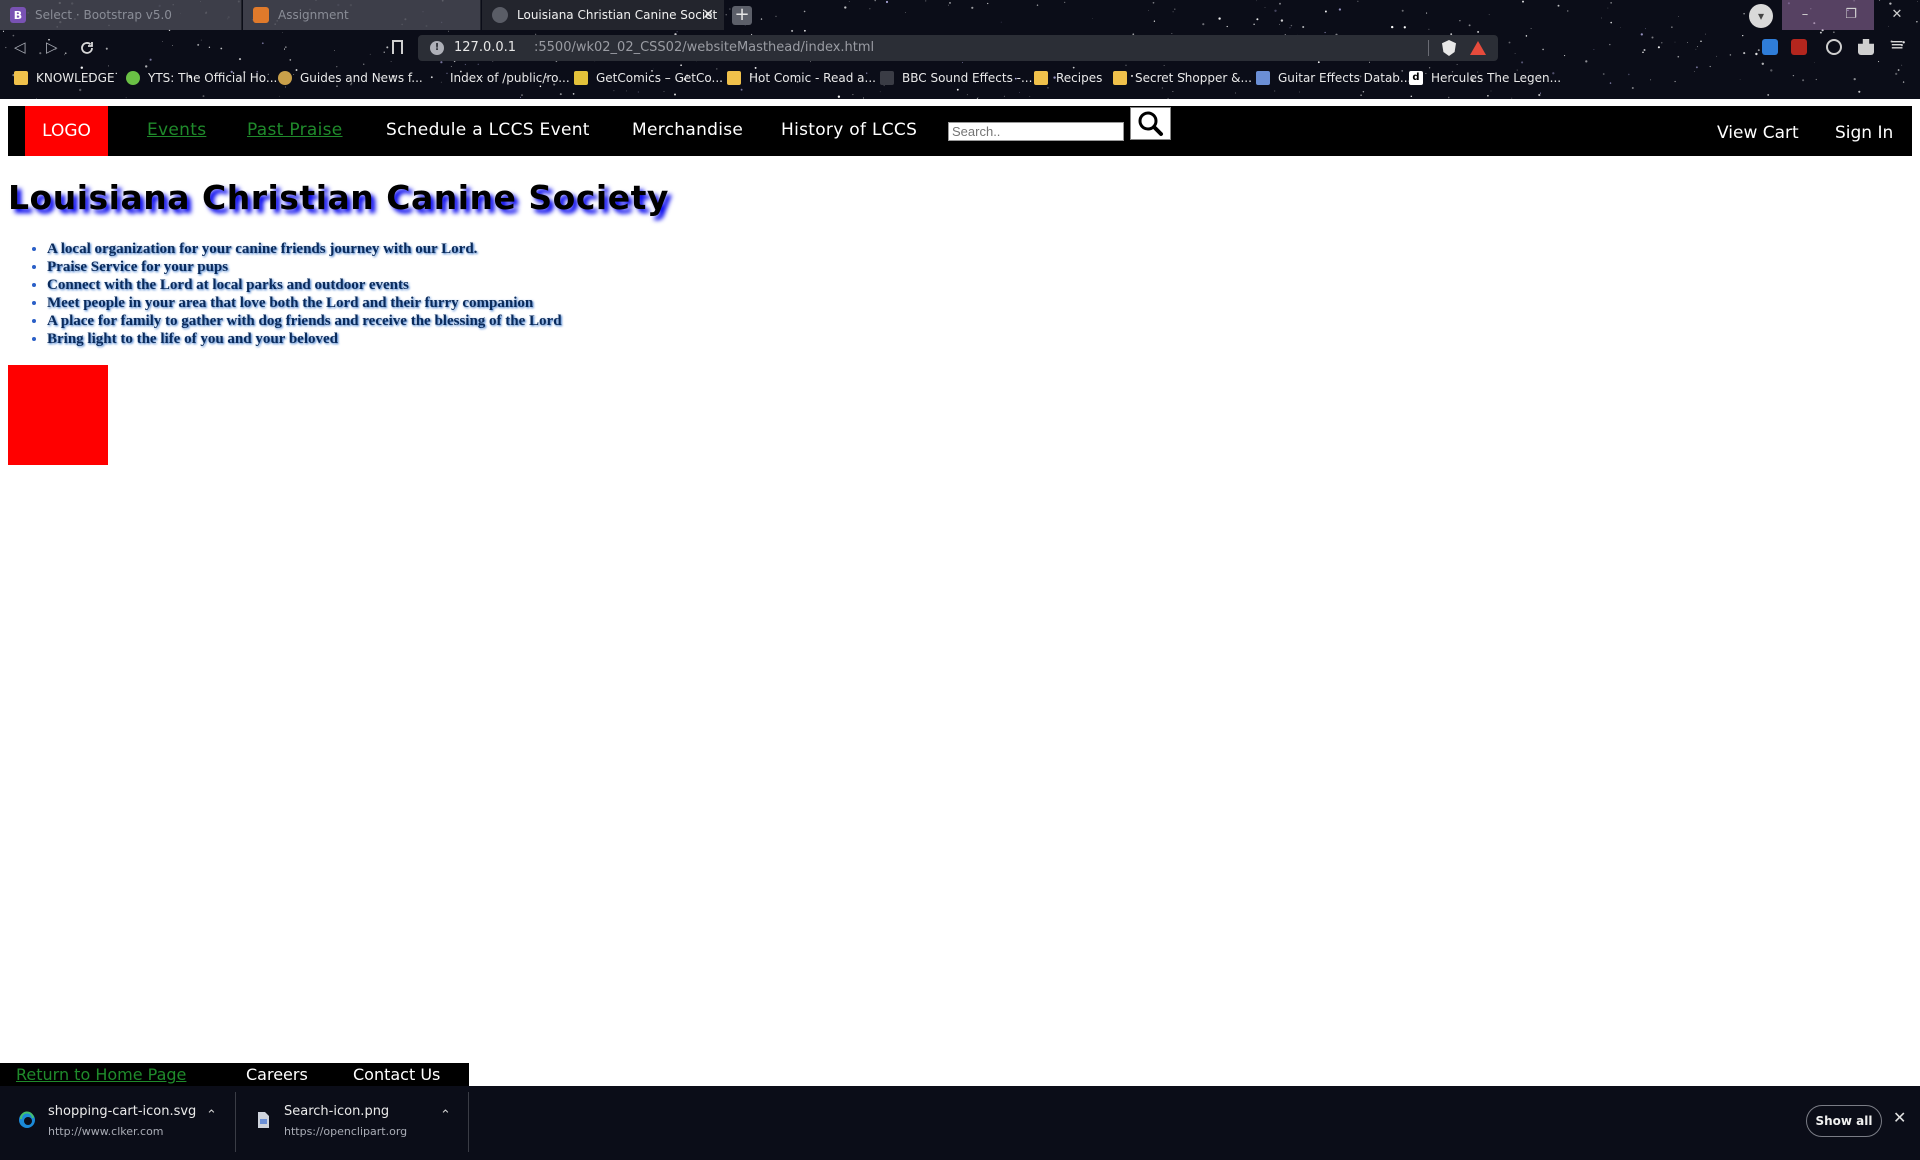 This screenshot has width=1920, height=1160. I want to click on react-devtools-icon, so click(1834, 47).